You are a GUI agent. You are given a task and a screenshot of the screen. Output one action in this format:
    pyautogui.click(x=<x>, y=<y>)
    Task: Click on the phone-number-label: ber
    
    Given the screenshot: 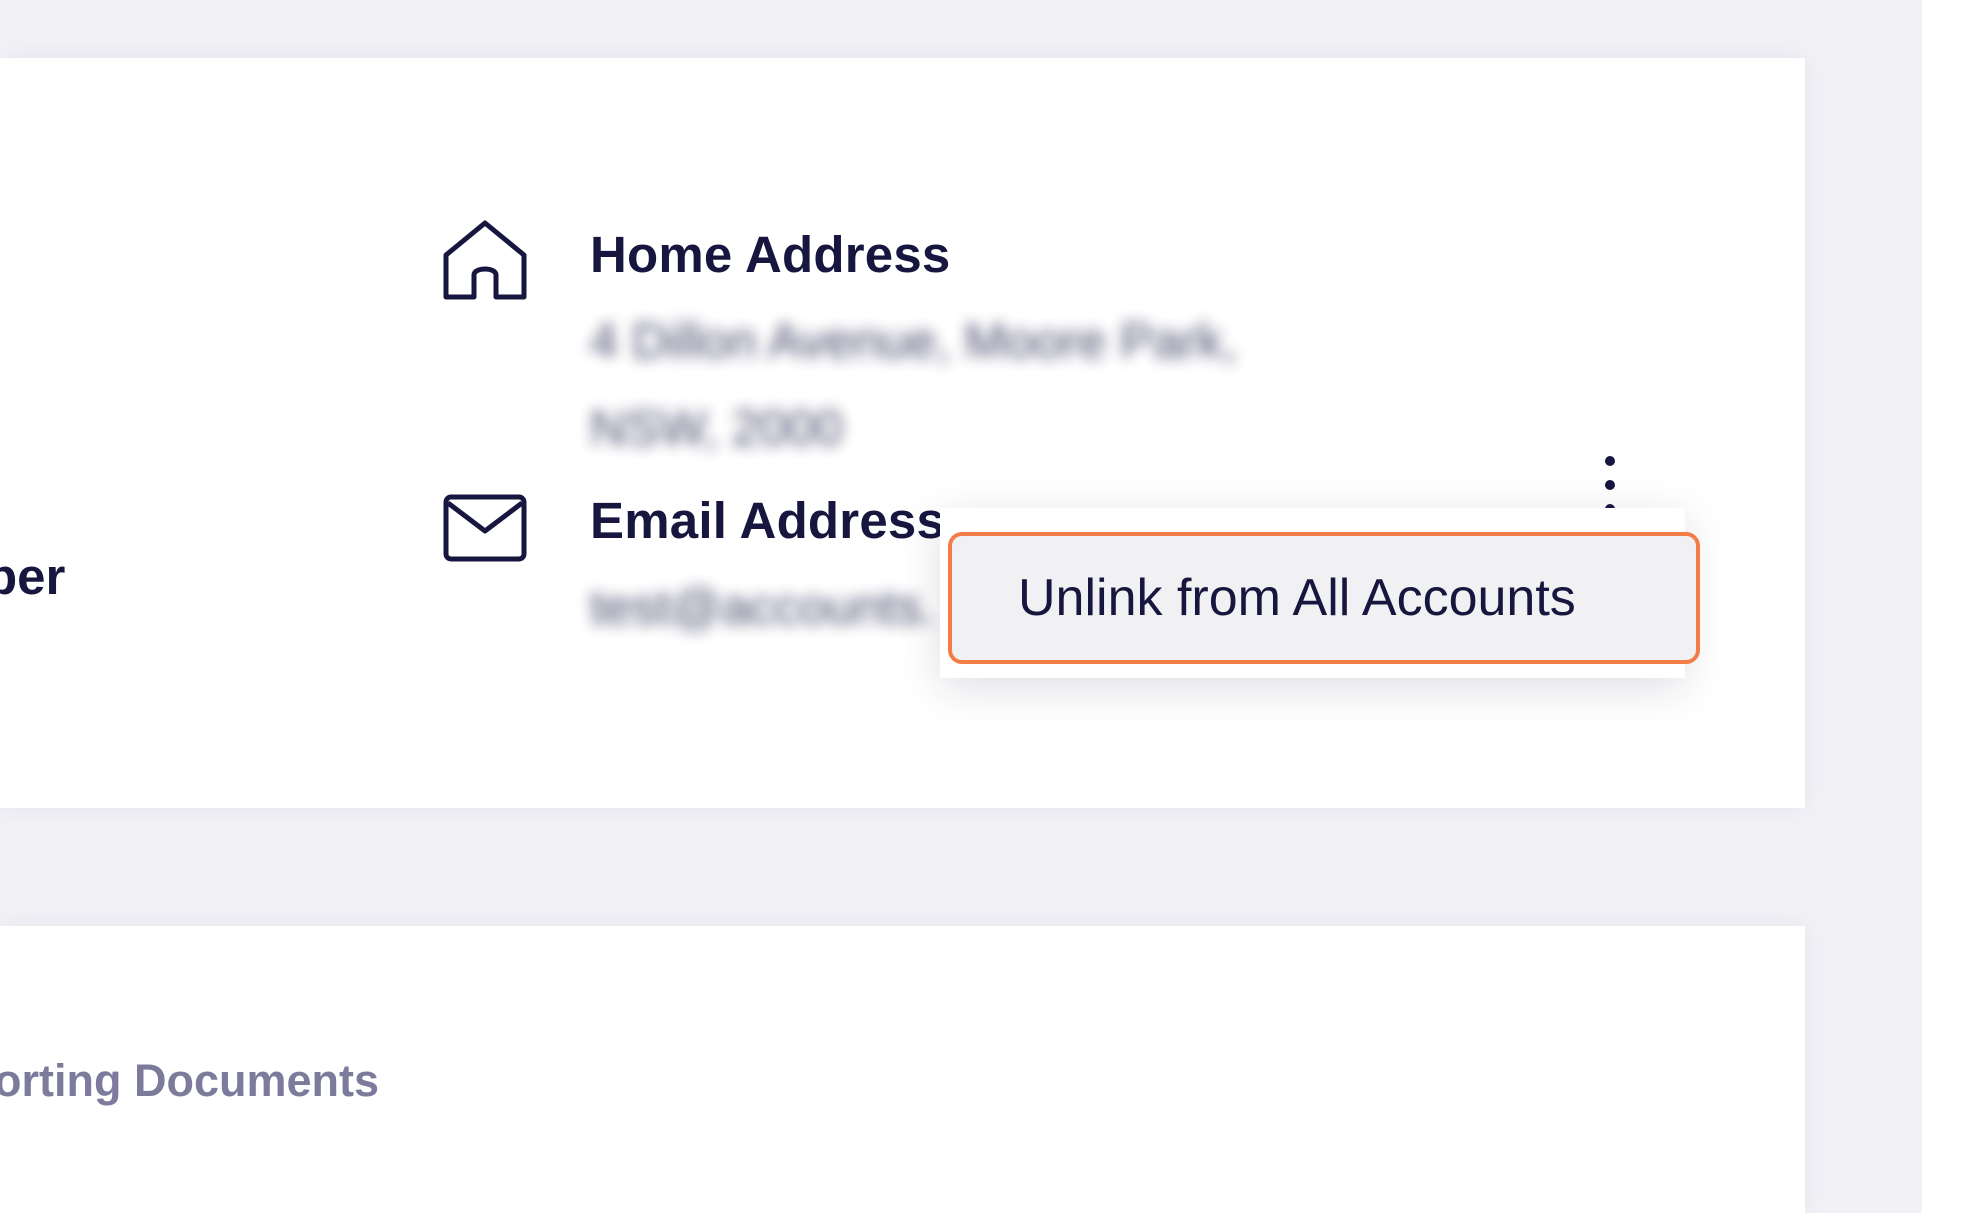 What is the action you would take?
    pyautogui.click(x=33, y=576)
    